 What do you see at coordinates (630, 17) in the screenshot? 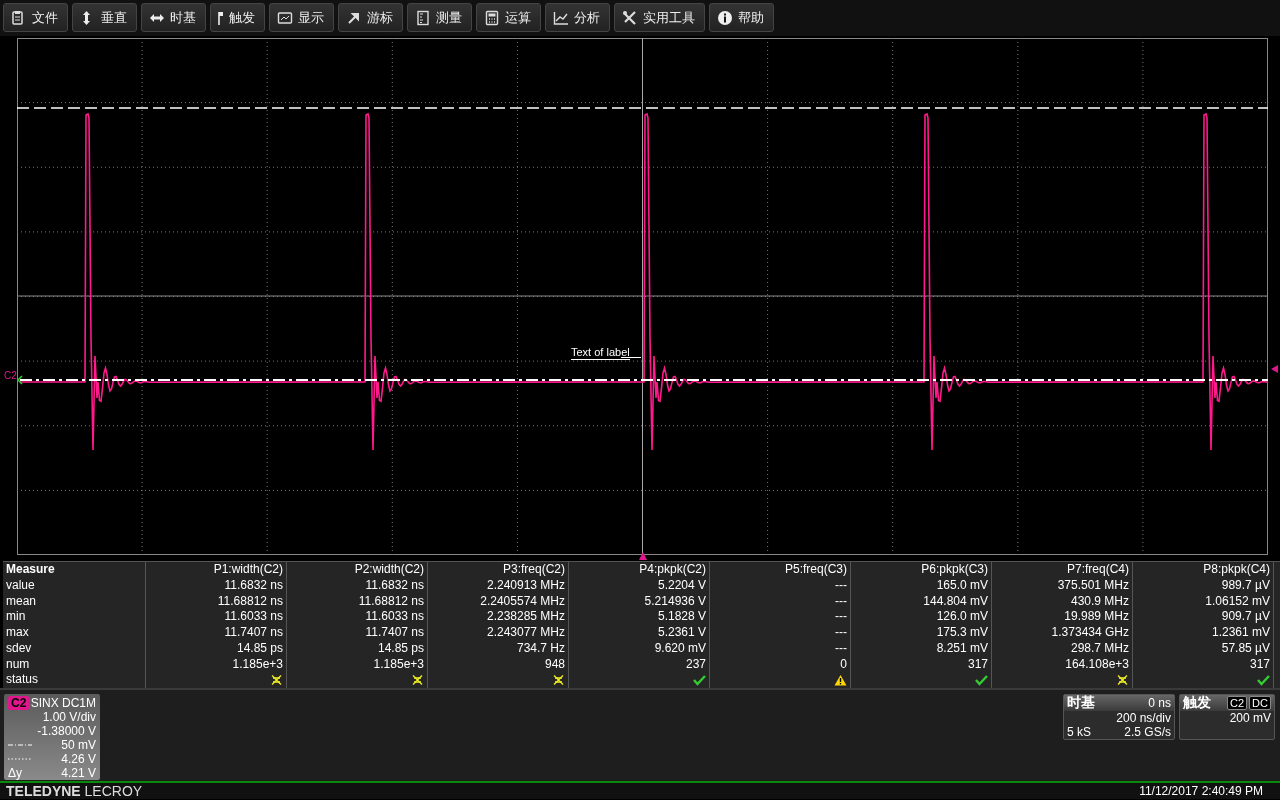
I see `tools-icon` at bounding box center [630, 17].